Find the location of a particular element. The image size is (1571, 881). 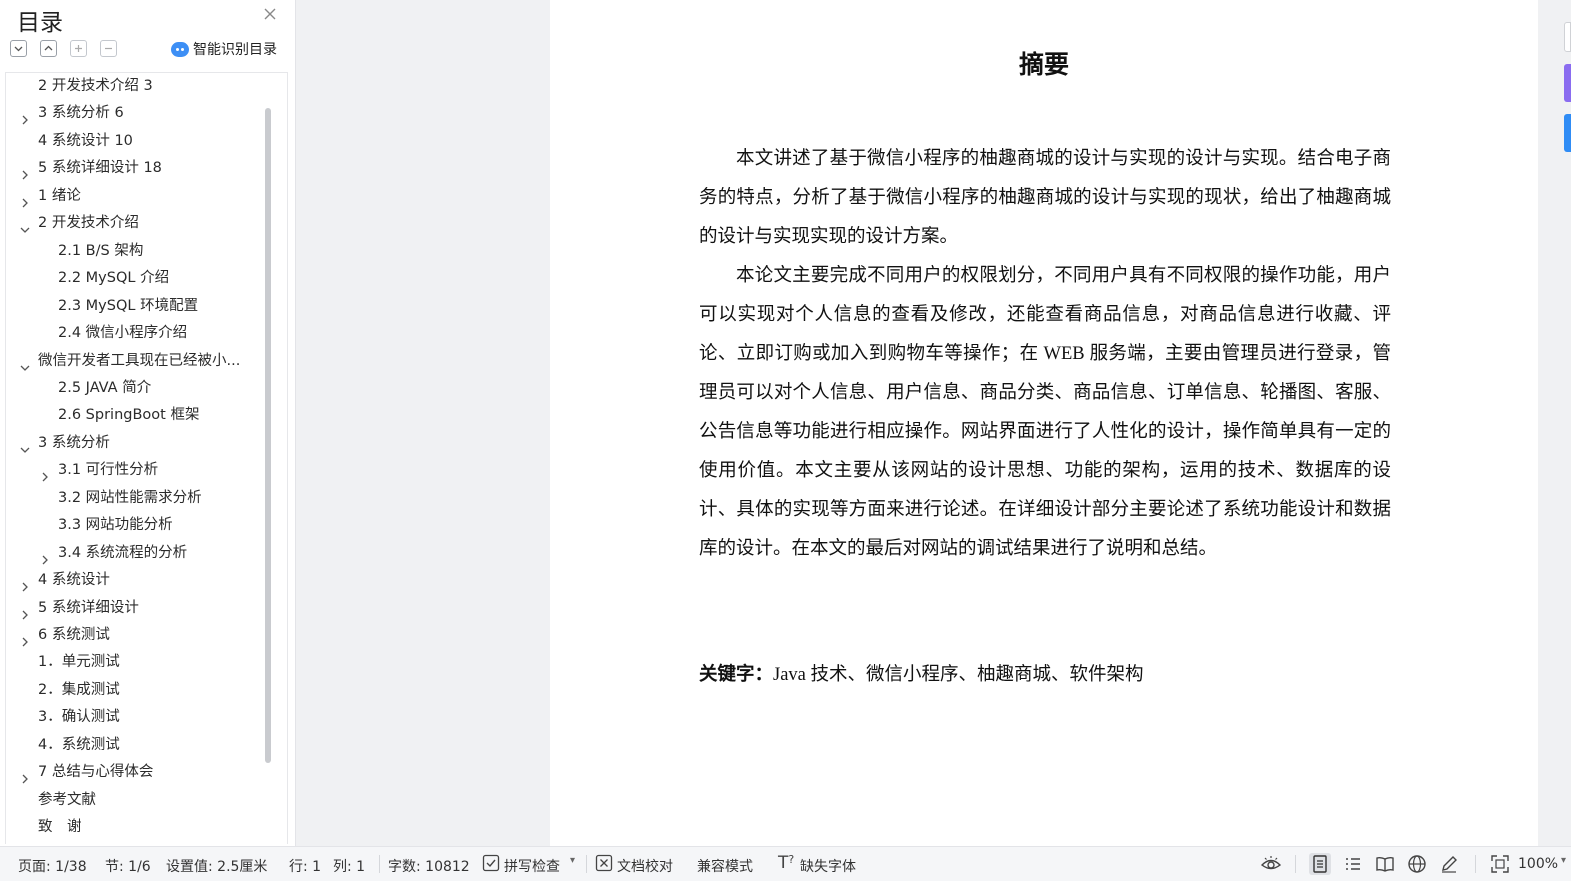

toc-item-label: 3.3 网站功能分析 is located at coordinates (115, 525).